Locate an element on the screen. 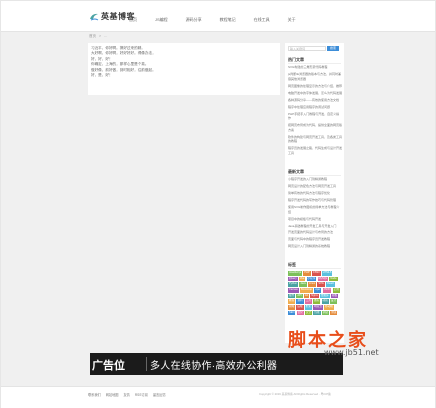 The image size is (436, 408). logo-icon is located at coordinates (94, 16).